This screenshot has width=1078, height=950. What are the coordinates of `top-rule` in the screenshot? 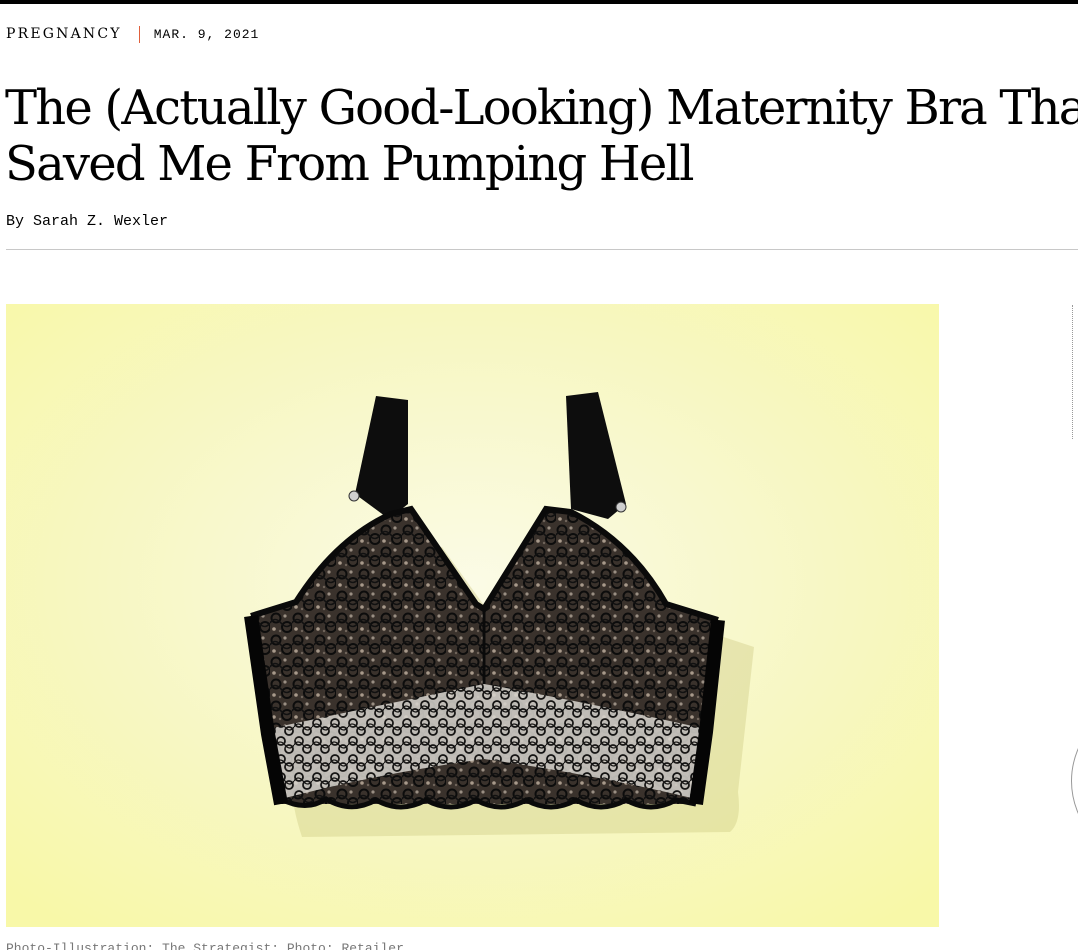 It's located at (539, 2).